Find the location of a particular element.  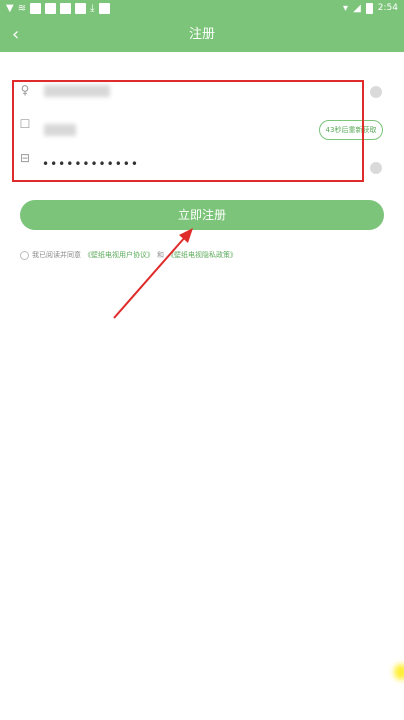

user-agreement-link: 《壁纸电视用户协议》 is located at coordinates (119, 255).